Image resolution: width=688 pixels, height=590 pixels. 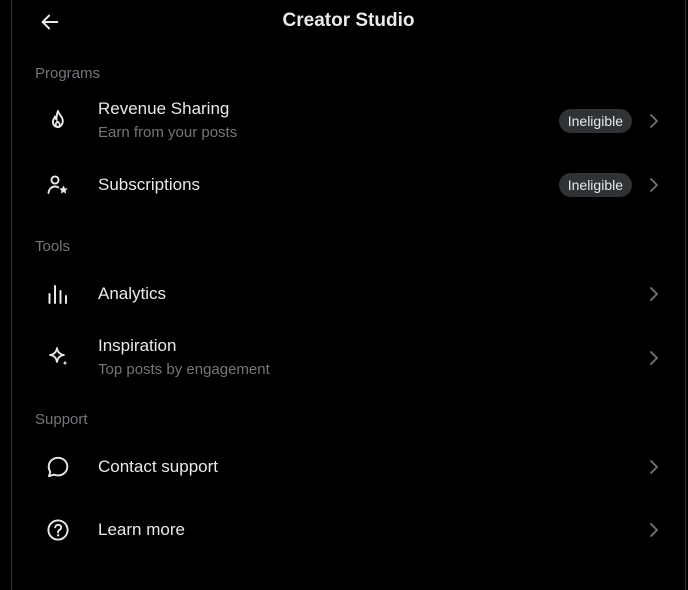 I want to click on inspiration-label: Inspiration, so click(x=137, y=345).